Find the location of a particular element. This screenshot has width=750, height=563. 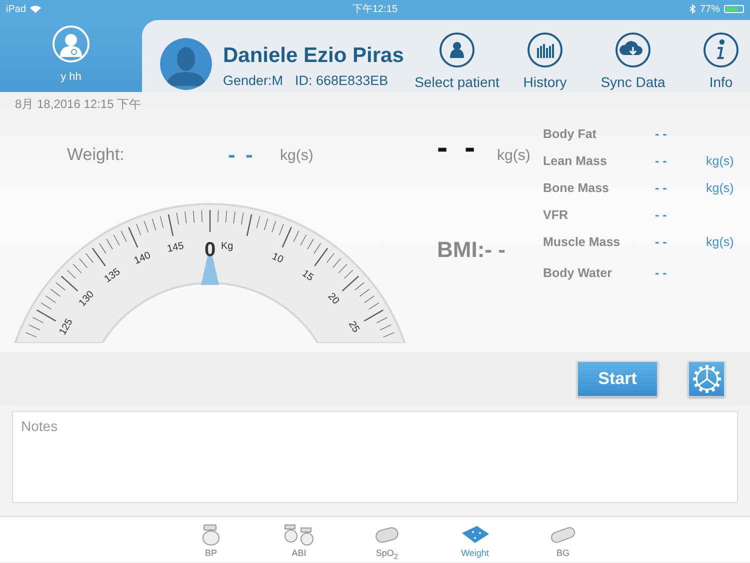

weight-value: - - is located at coordinates (242, 155).